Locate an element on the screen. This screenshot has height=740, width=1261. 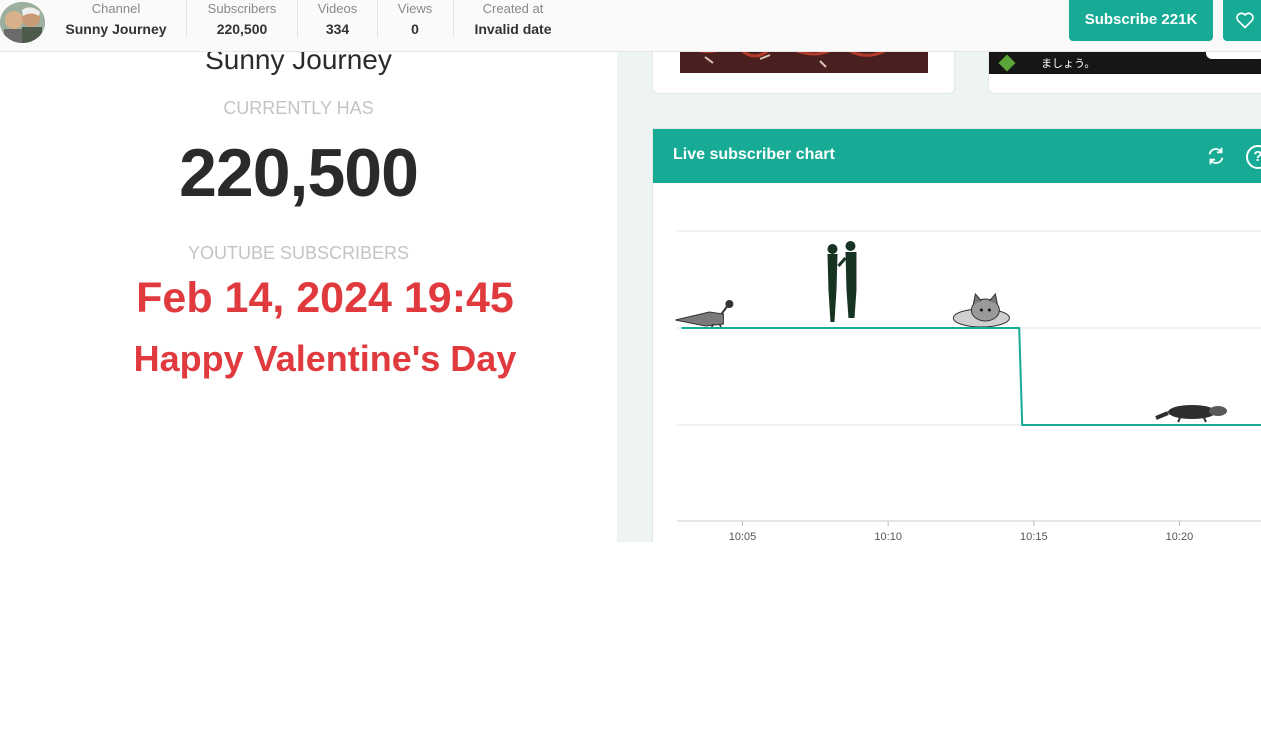
channel-avatar is located at coordinates (22, 22).